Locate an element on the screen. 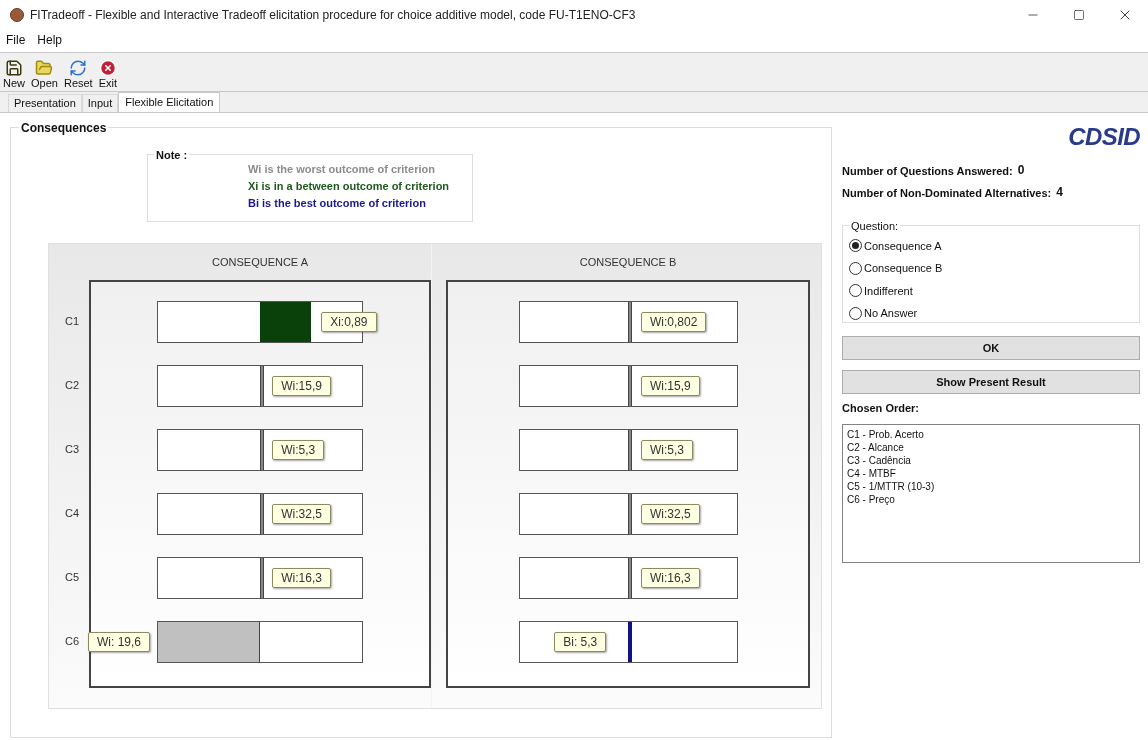 The image size is (1148, 740). radio-option: Indifferent is located at coordinates (994, 291).